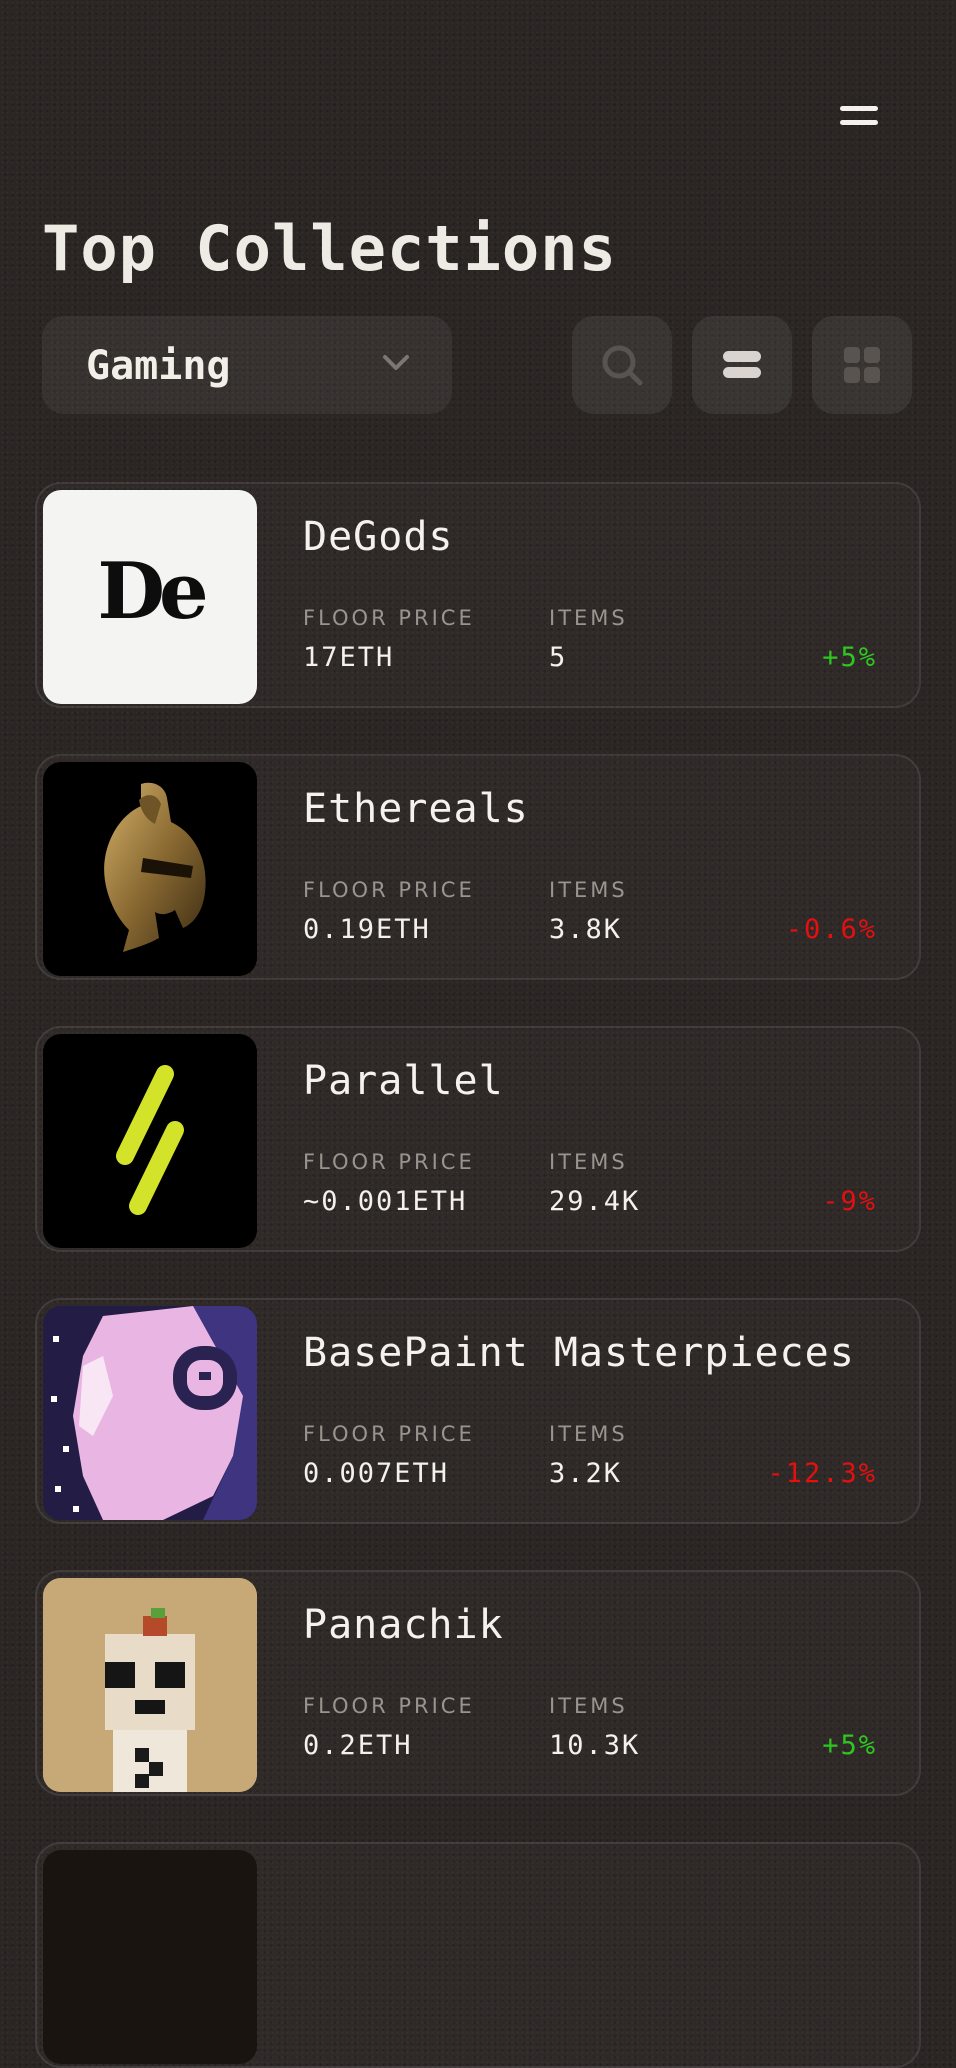 Image resolution: width=956 pixels, height=2068 pixels. Describe the element at coordinates (595, 1745) in the screenshot. I see `items-value: 10.3K` at that location.